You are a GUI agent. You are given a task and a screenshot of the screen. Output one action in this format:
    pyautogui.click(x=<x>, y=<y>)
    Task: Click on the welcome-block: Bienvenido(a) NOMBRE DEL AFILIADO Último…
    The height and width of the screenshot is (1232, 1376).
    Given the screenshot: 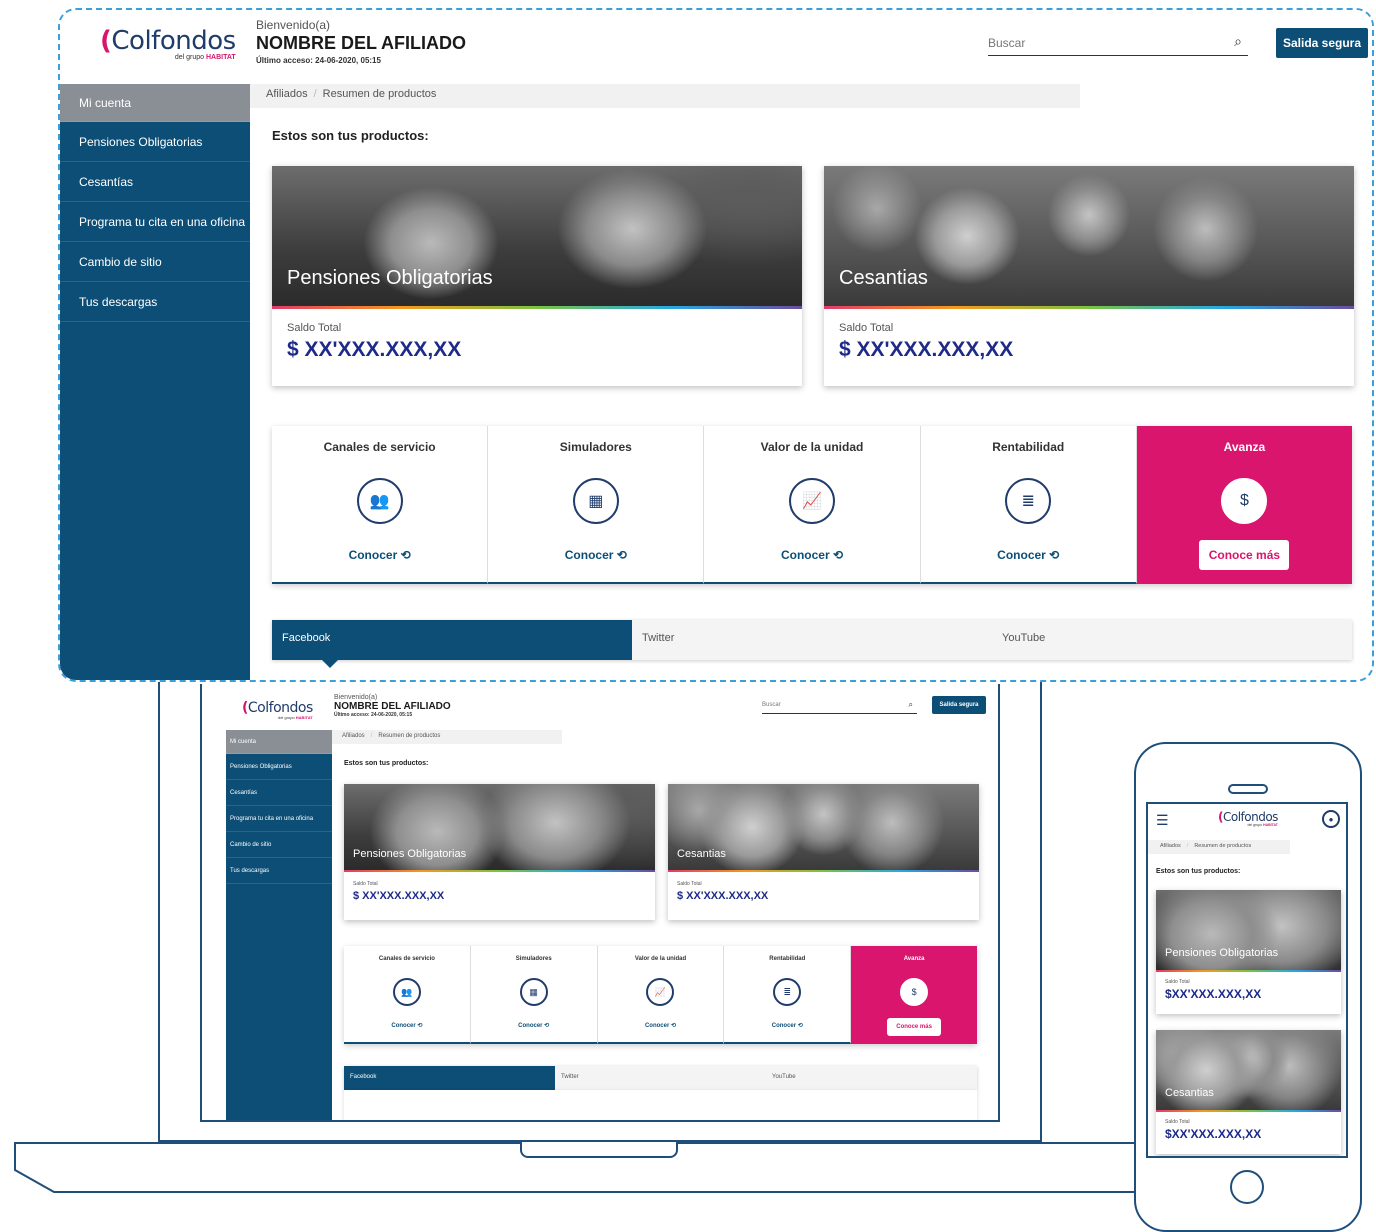 What is the action you would take?
    pyautogui.click(x=361, y=41)
    